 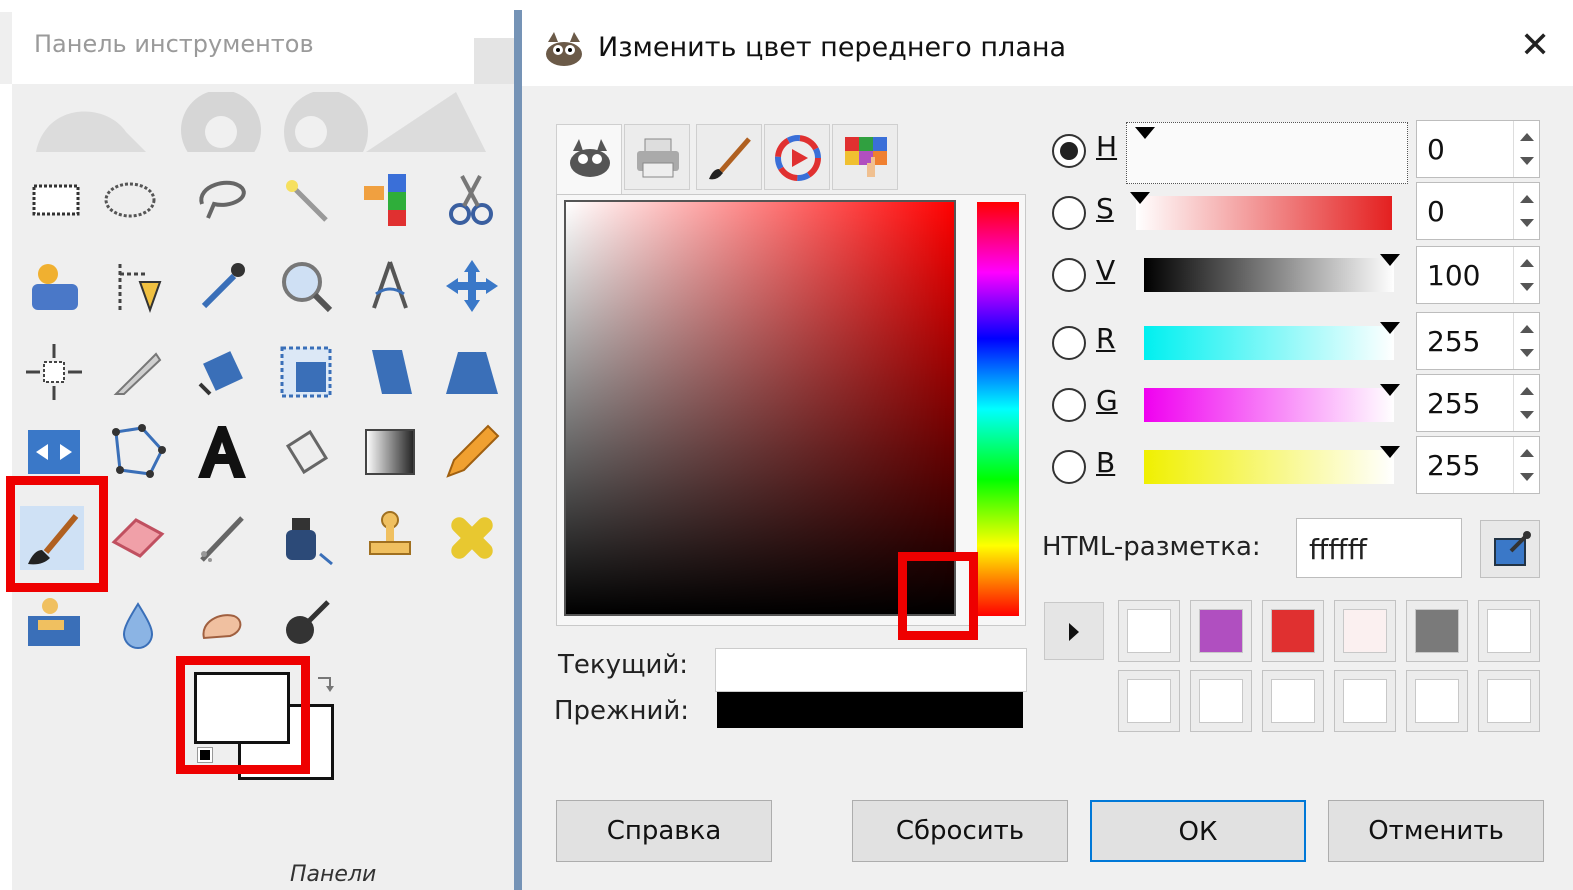 I want to click on shear-tool-icon, so click(x=390, y=372).